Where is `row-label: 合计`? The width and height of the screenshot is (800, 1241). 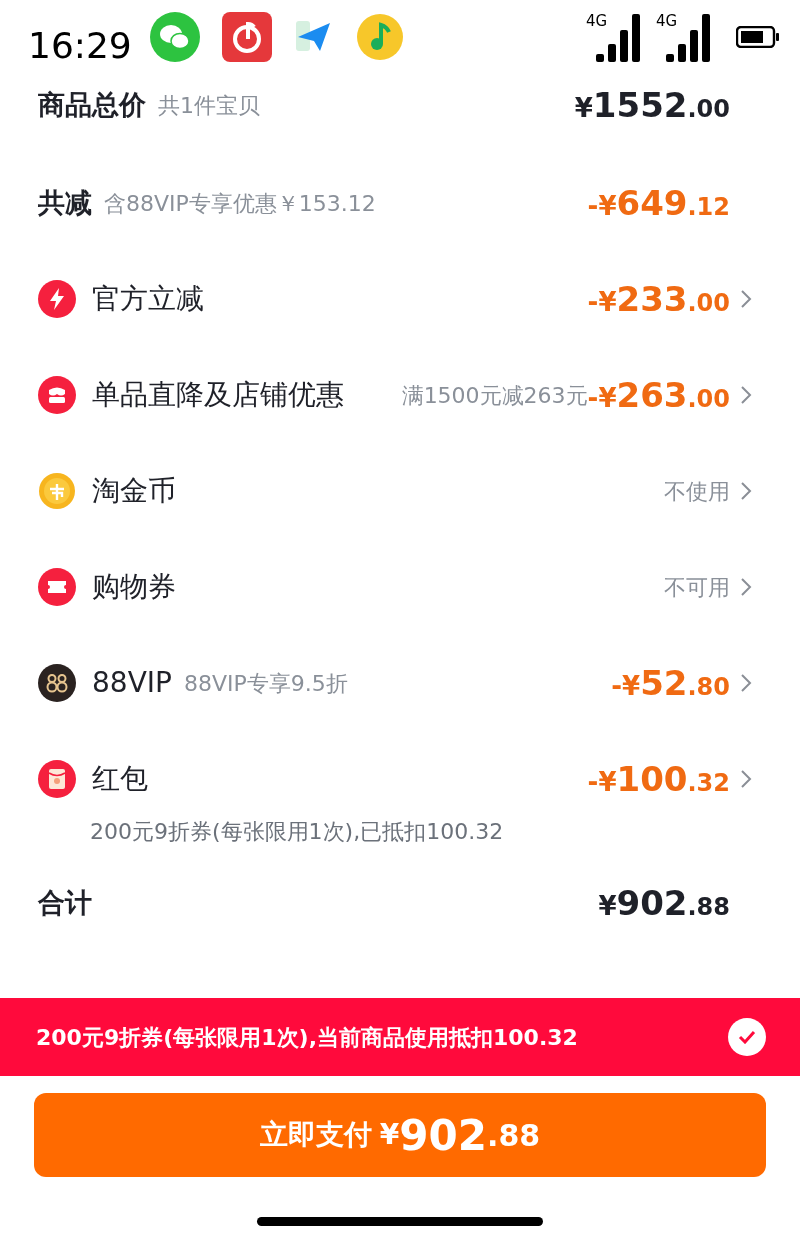 row-label: 合计 is located at coordinates (65, 902).